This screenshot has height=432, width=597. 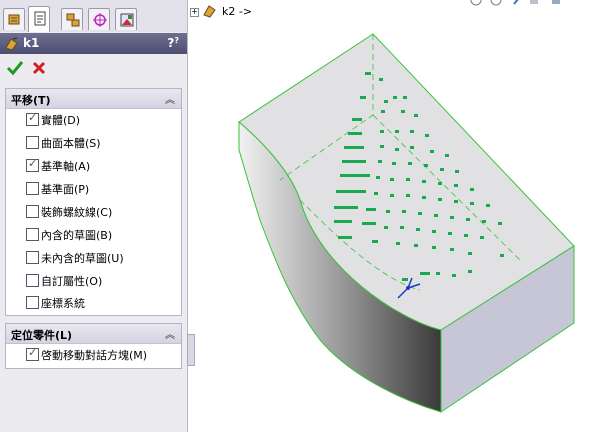 What do you see at coordinates (77, 235) in the screenshot?
I see `checkbox-label: 內含的草圖(B)` at bounding box center [77, 235].